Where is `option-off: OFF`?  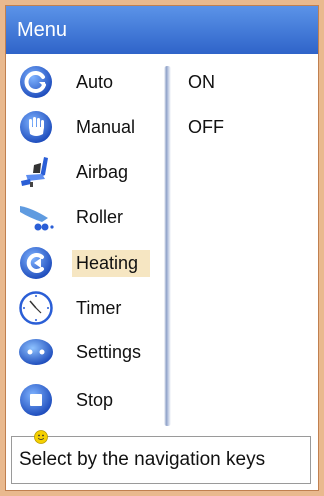 option-off: OFF is located at coordinates (206, 127).